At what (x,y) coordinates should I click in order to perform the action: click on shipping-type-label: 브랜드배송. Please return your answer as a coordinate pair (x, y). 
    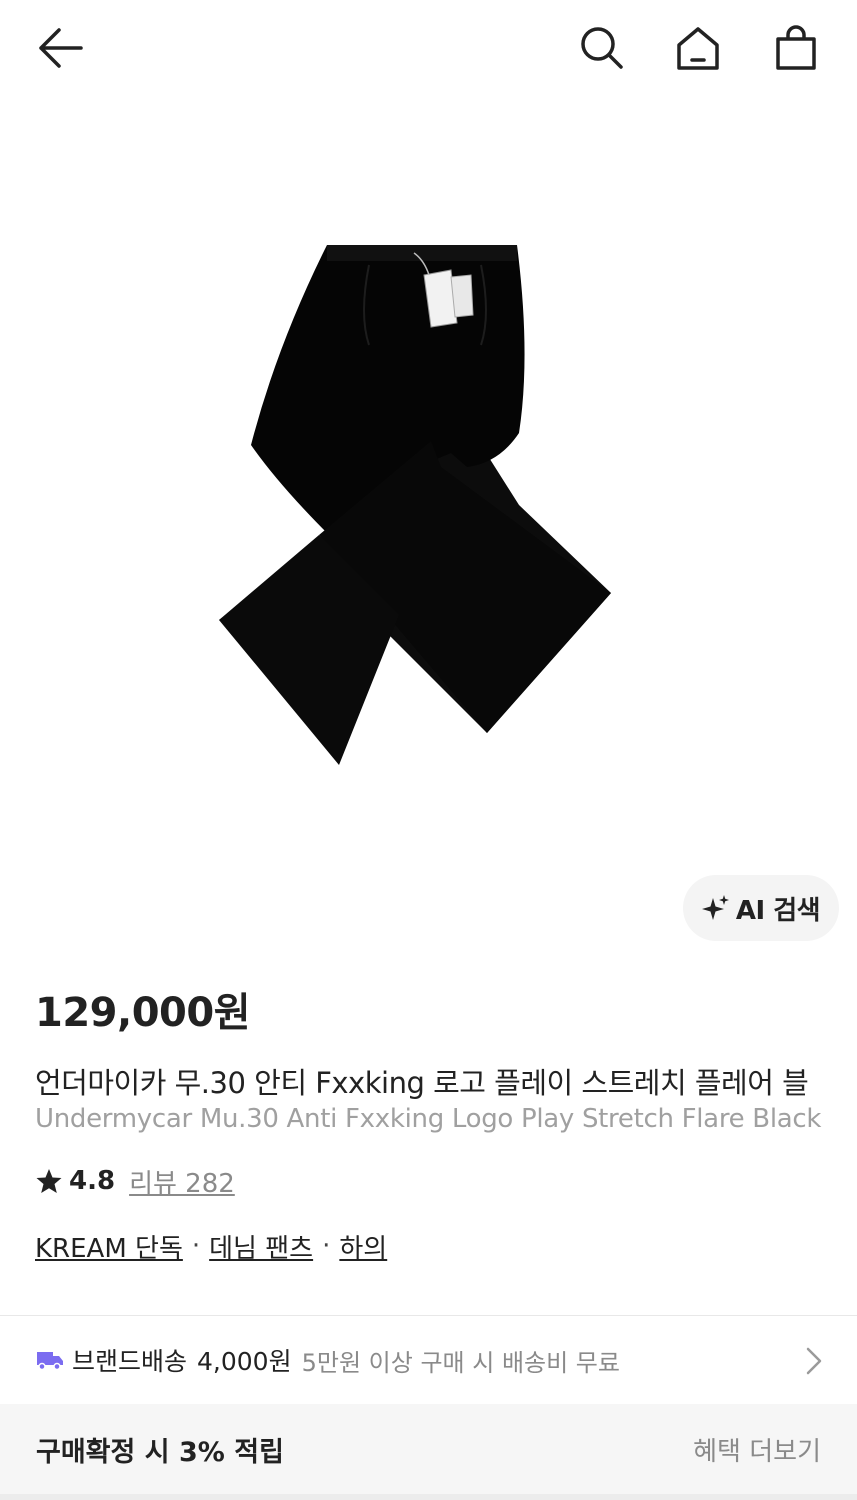
    Looking at the image, I should click on (130, 1361).